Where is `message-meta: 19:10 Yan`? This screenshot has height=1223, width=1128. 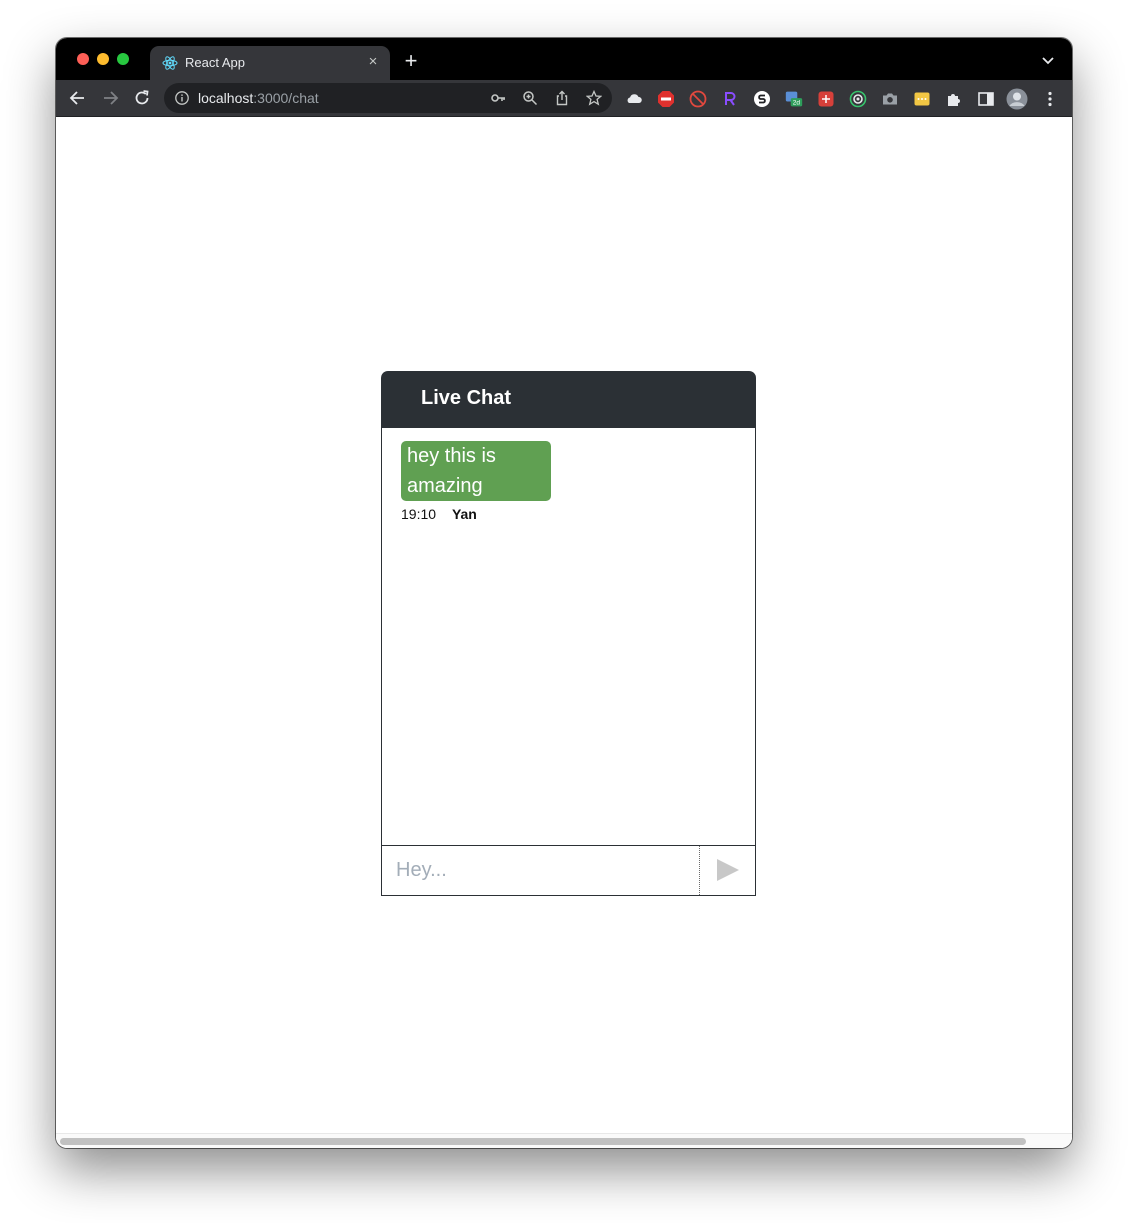 message-meta: 19:10 Yan is located at coordinates (439, 514).